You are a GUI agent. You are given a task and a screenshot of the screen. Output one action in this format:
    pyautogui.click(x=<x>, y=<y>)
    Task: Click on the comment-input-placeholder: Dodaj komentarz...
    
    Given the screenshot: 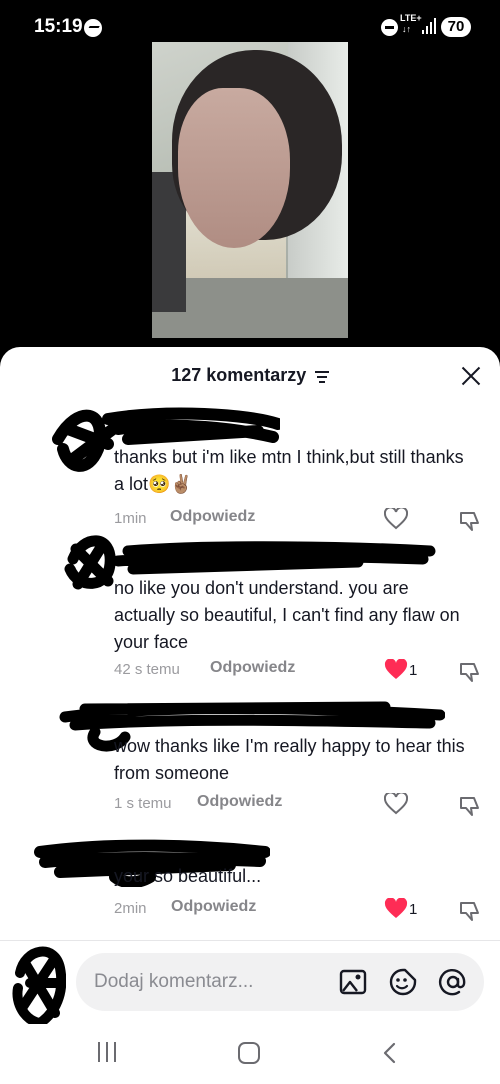 What is the action you would take?
    pyautogui.click(x=174, y=981)
    